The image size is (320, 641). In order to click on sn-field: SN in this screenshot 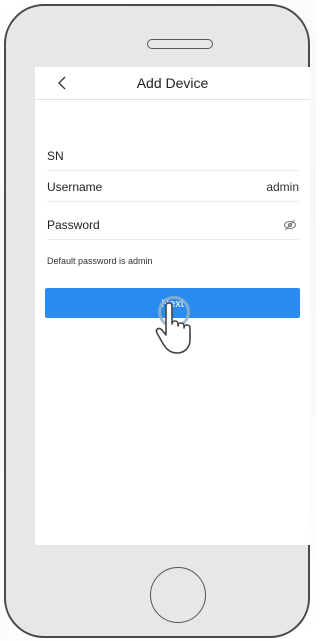, I will do `click(173, 156)`.